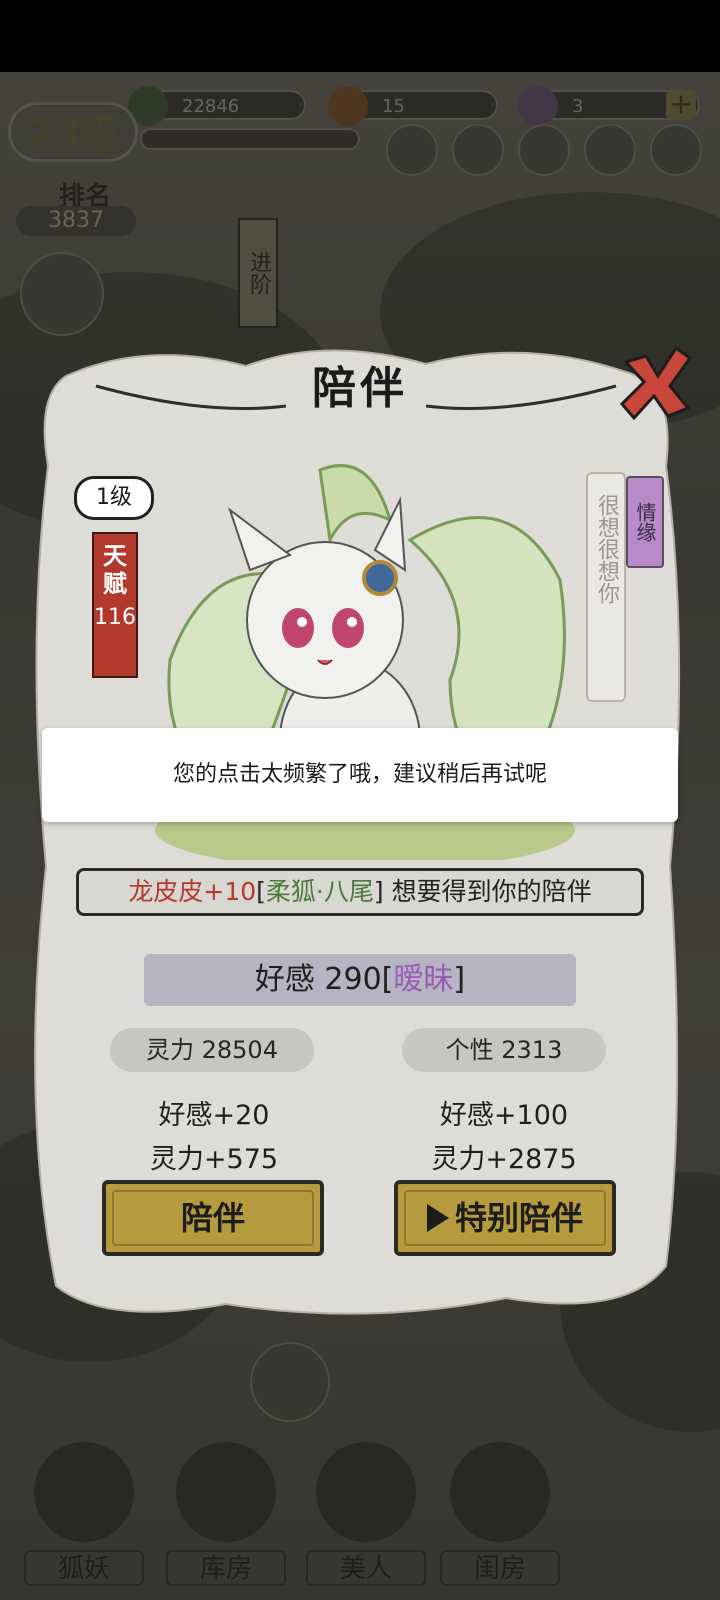 This screenshot has height=1600, width=720. I want to click on affection-bracket: ], so click(459, 979).